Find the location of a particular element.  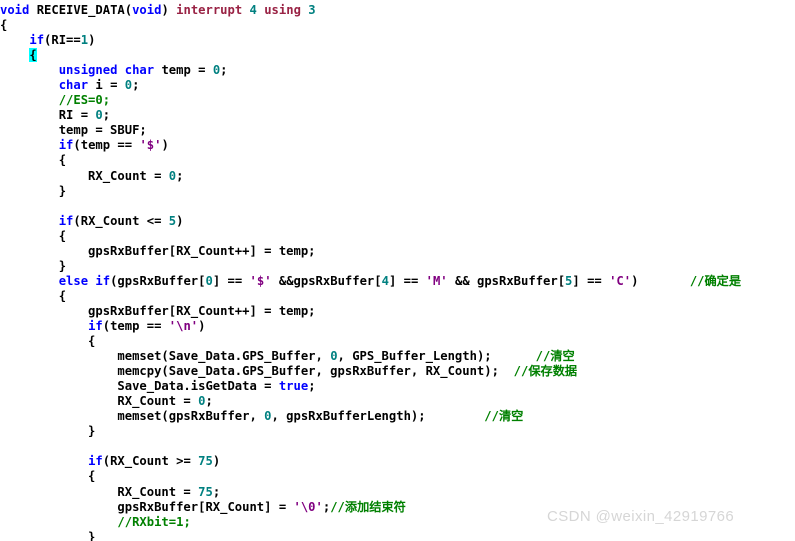

code-token-pln: memset(Save_Data.GPS_Buffer, is located at coordinates (165, 356).